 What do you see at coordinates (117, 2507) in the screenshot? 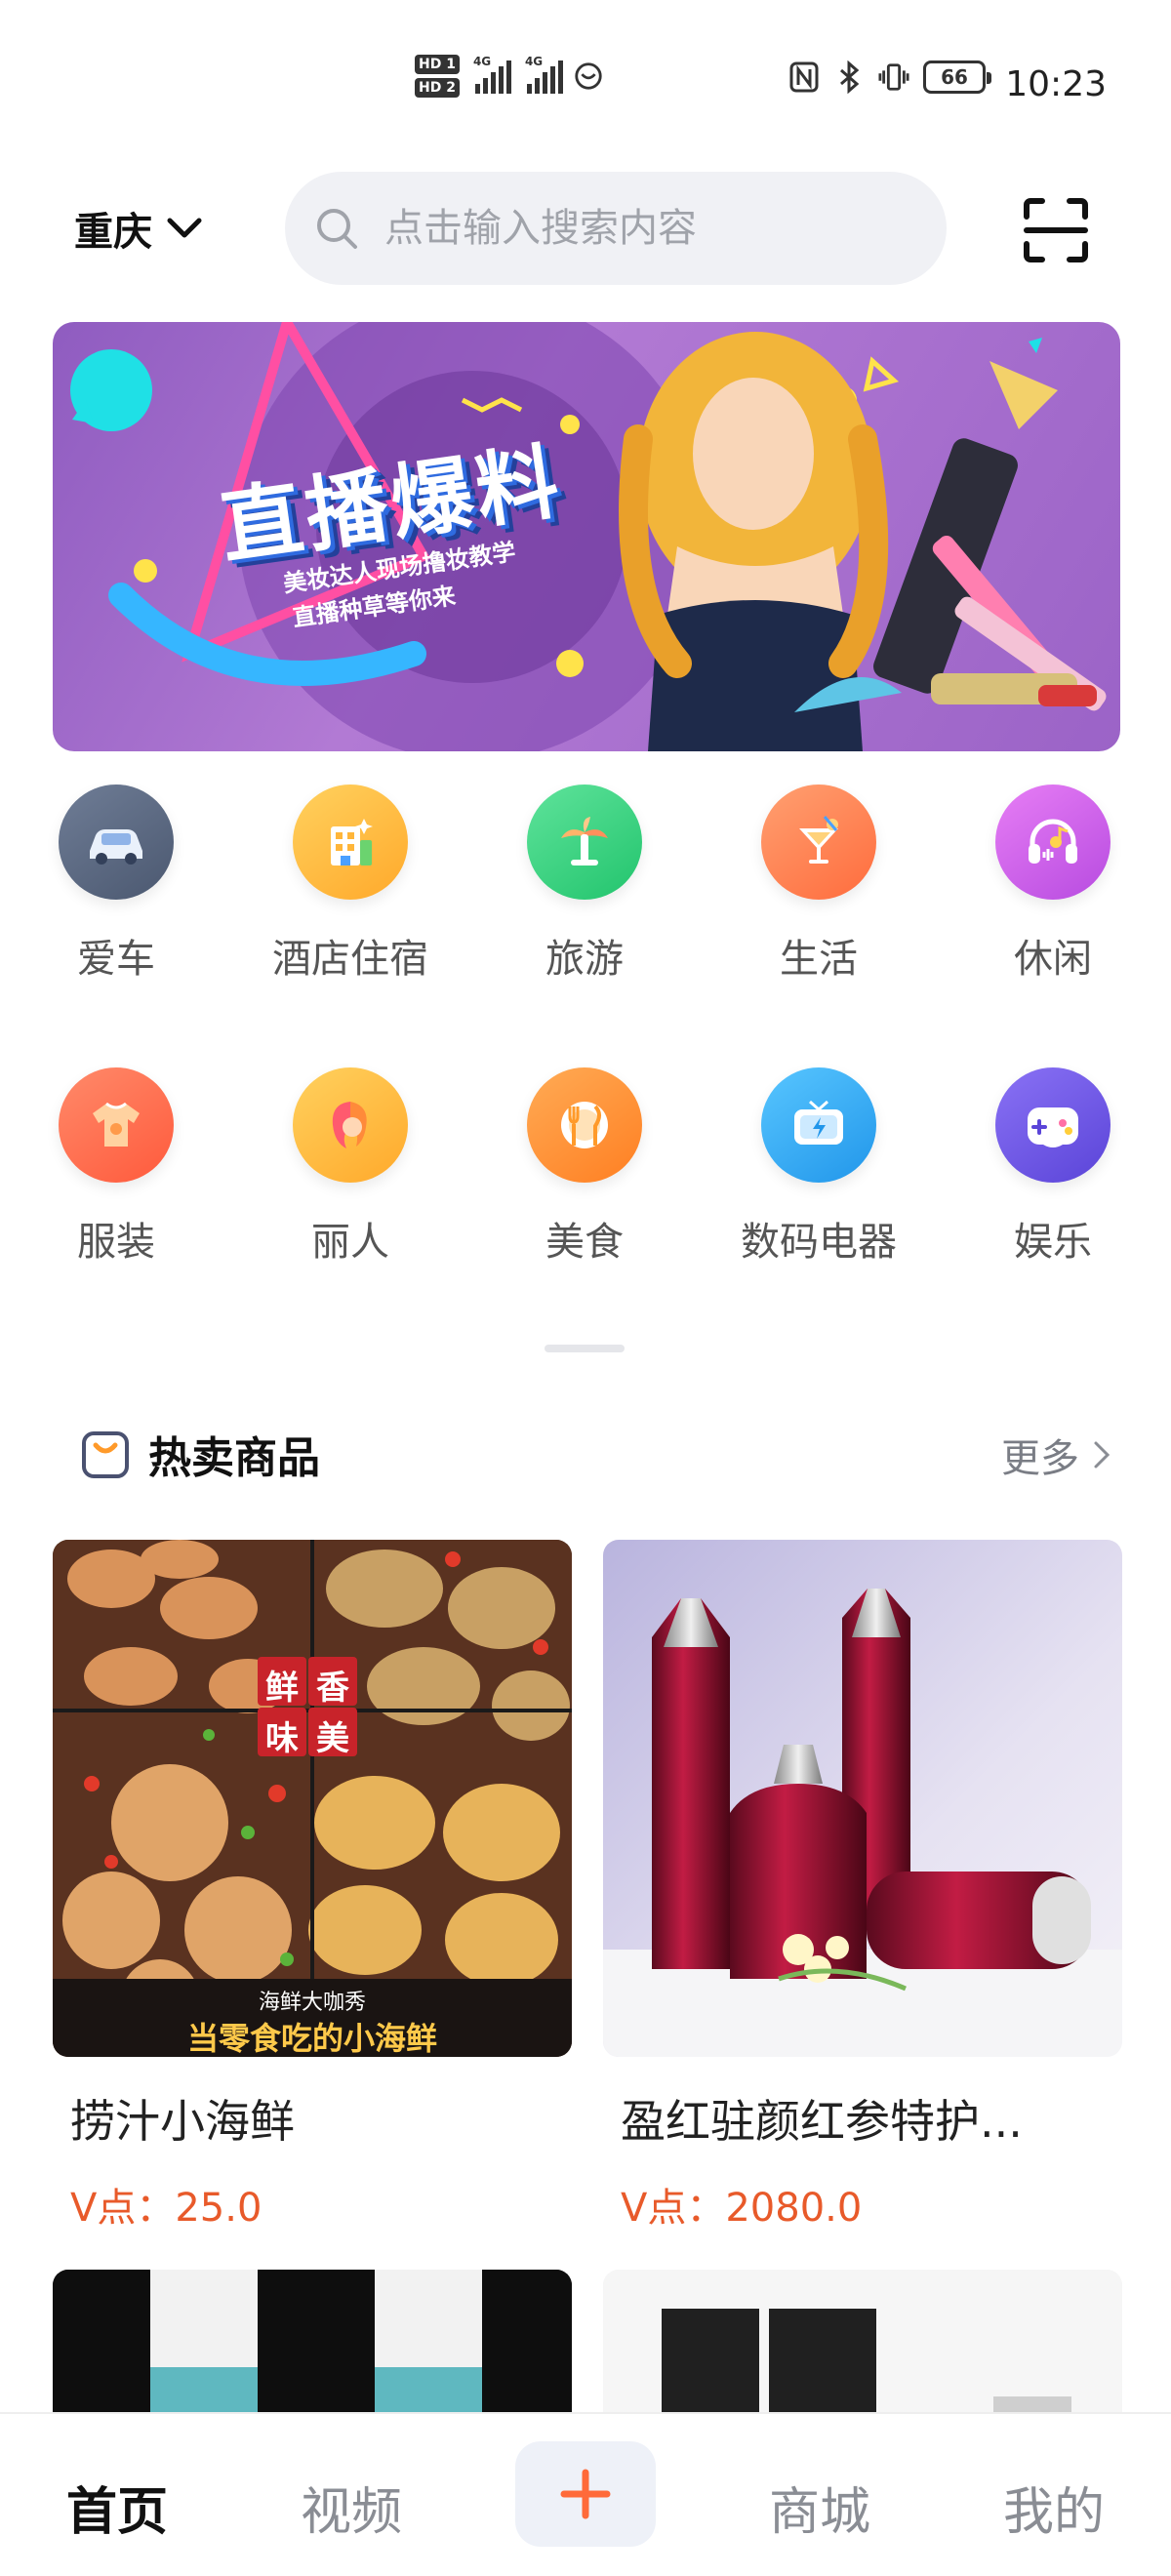
I see `nav-home: 首页` at bounding box center [117, 2507].